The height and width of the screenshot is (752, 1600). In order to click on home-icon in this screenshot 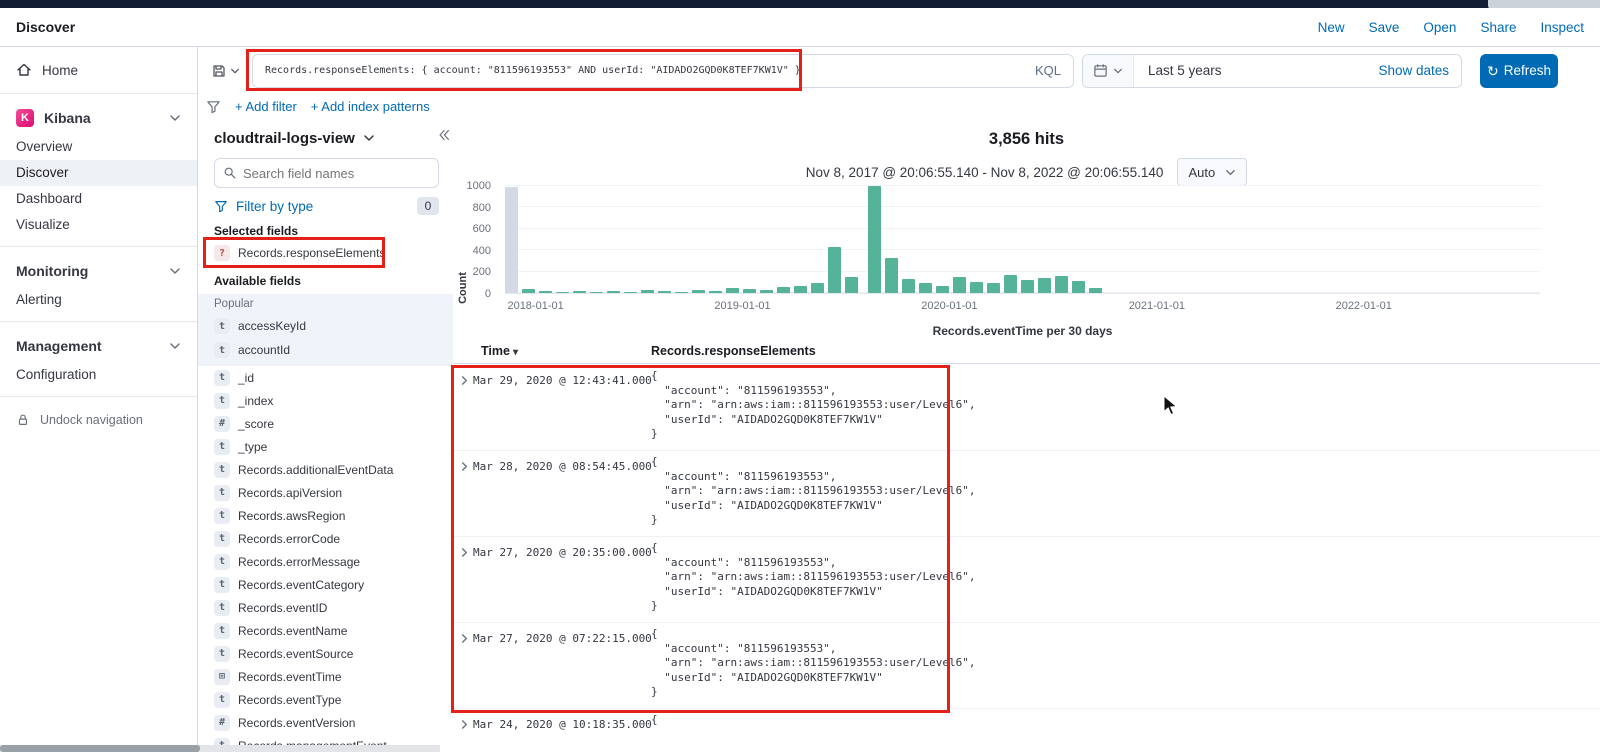, I will do `click(24, 70)`.